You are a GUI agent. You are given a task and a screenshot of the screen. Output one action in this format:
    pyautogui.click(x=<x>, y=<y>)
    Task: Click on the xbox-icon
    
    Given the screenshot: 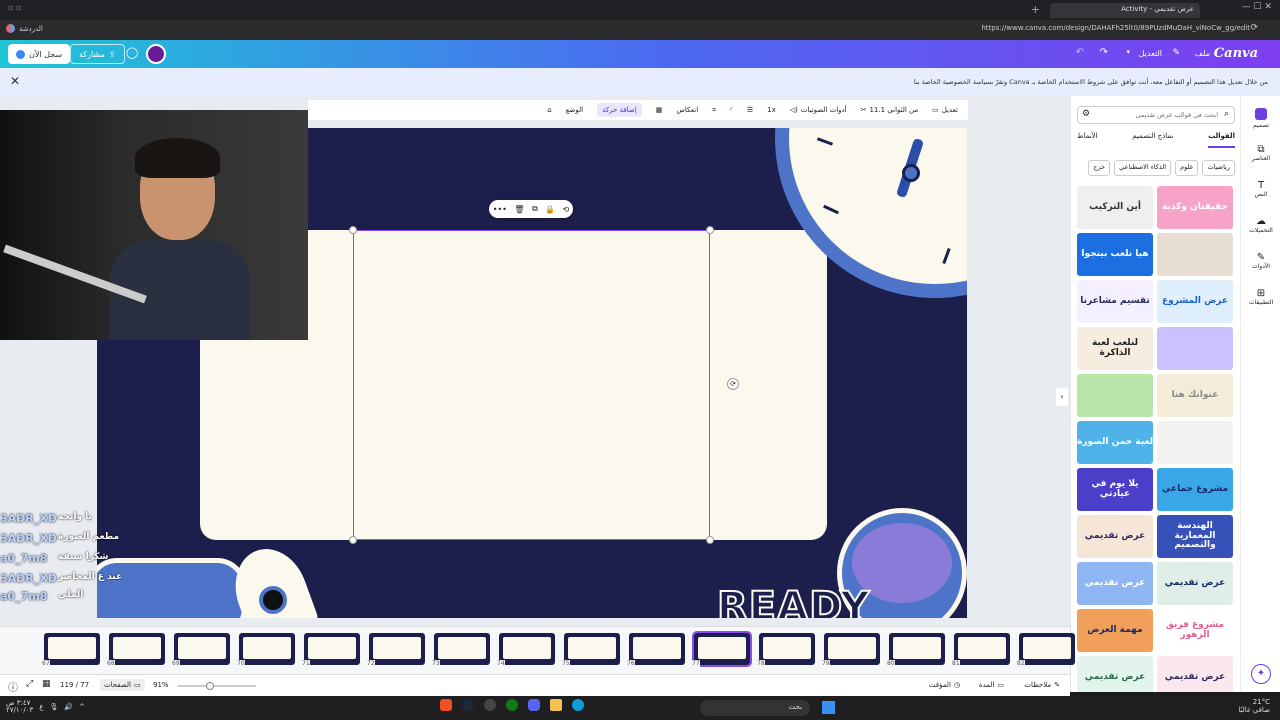 What is the action you would take?
    pyautogui.click(x=512, y=705)
    